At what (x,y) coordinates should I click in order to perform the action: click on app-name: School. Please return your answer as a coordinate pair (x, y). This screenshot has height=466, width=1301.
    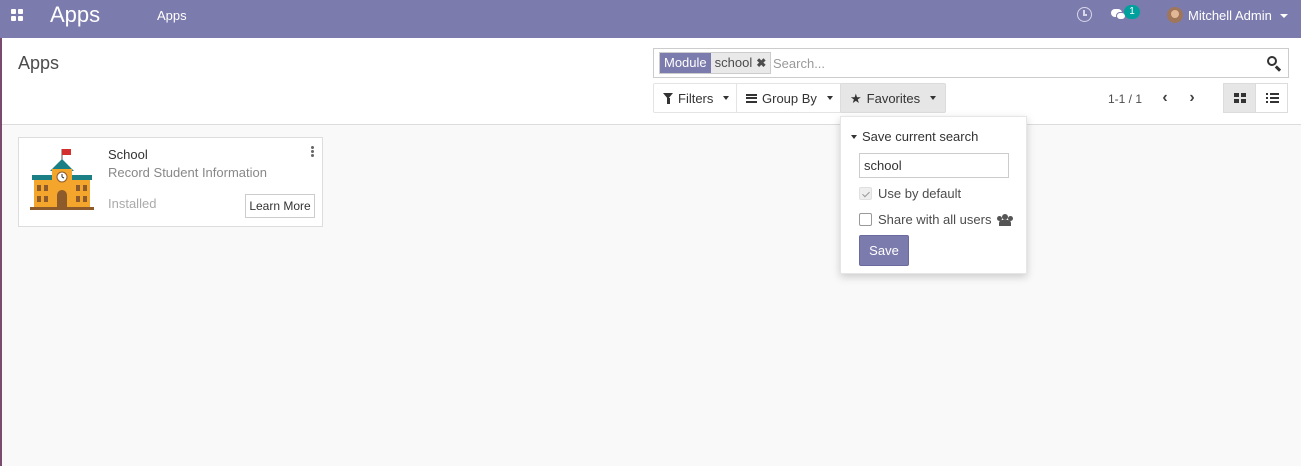
    Looking at the image, I should click on (128, 154).